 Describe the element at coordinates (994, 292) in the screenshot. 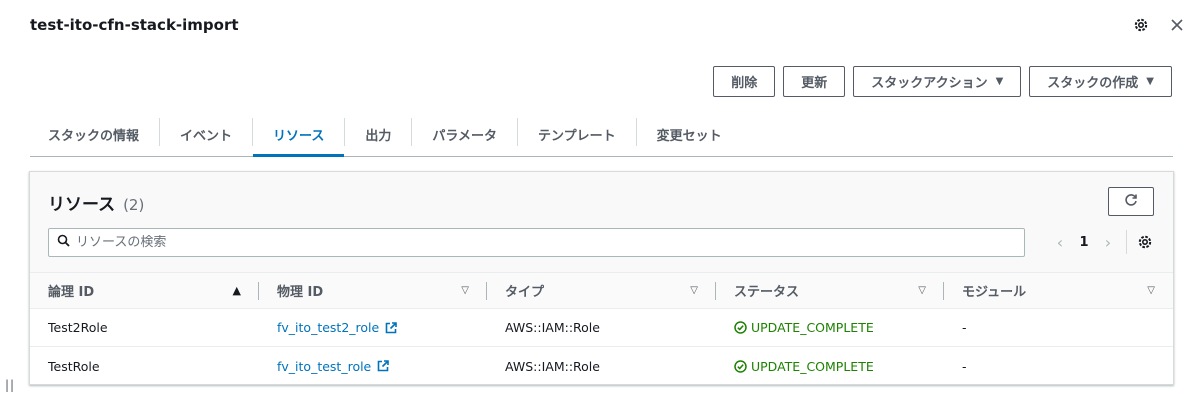

I see `column-label: モジュール` at that location.